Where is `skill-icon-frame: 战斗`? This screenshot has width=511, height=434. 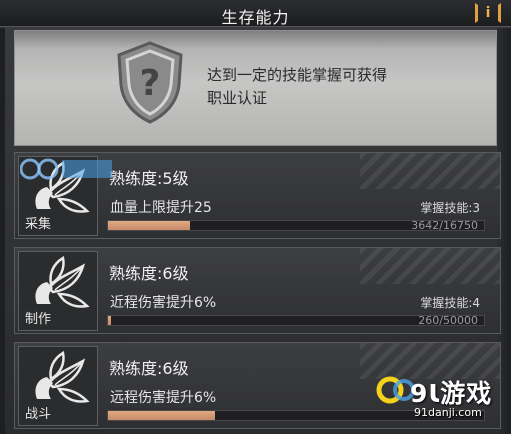 skill-icon-frame: 战斗 is located at coordinates (58, 386).